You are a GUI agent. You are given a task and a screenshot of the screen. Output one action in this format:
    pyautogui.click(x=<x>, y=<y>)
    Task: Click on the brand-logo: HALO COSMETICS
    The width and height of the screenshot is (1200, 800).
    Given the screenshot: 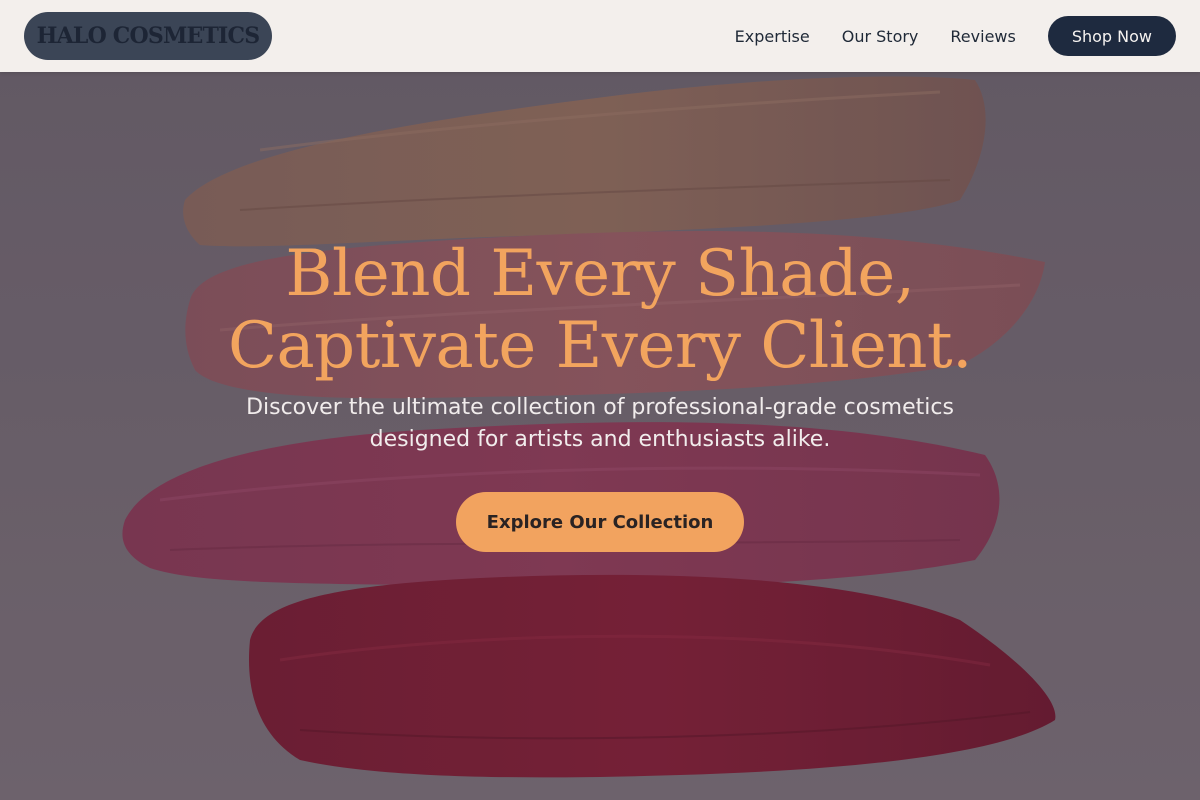 What is the action you would take?
    pyautogui.click(x=148, y=36)
    